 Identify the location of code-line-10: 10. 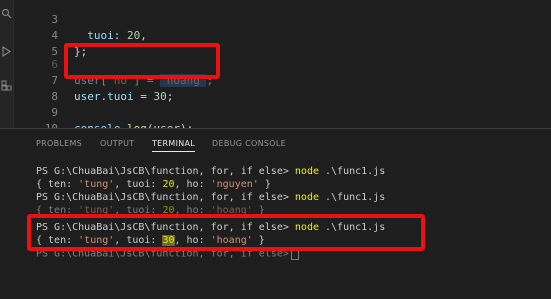
(282, 120).